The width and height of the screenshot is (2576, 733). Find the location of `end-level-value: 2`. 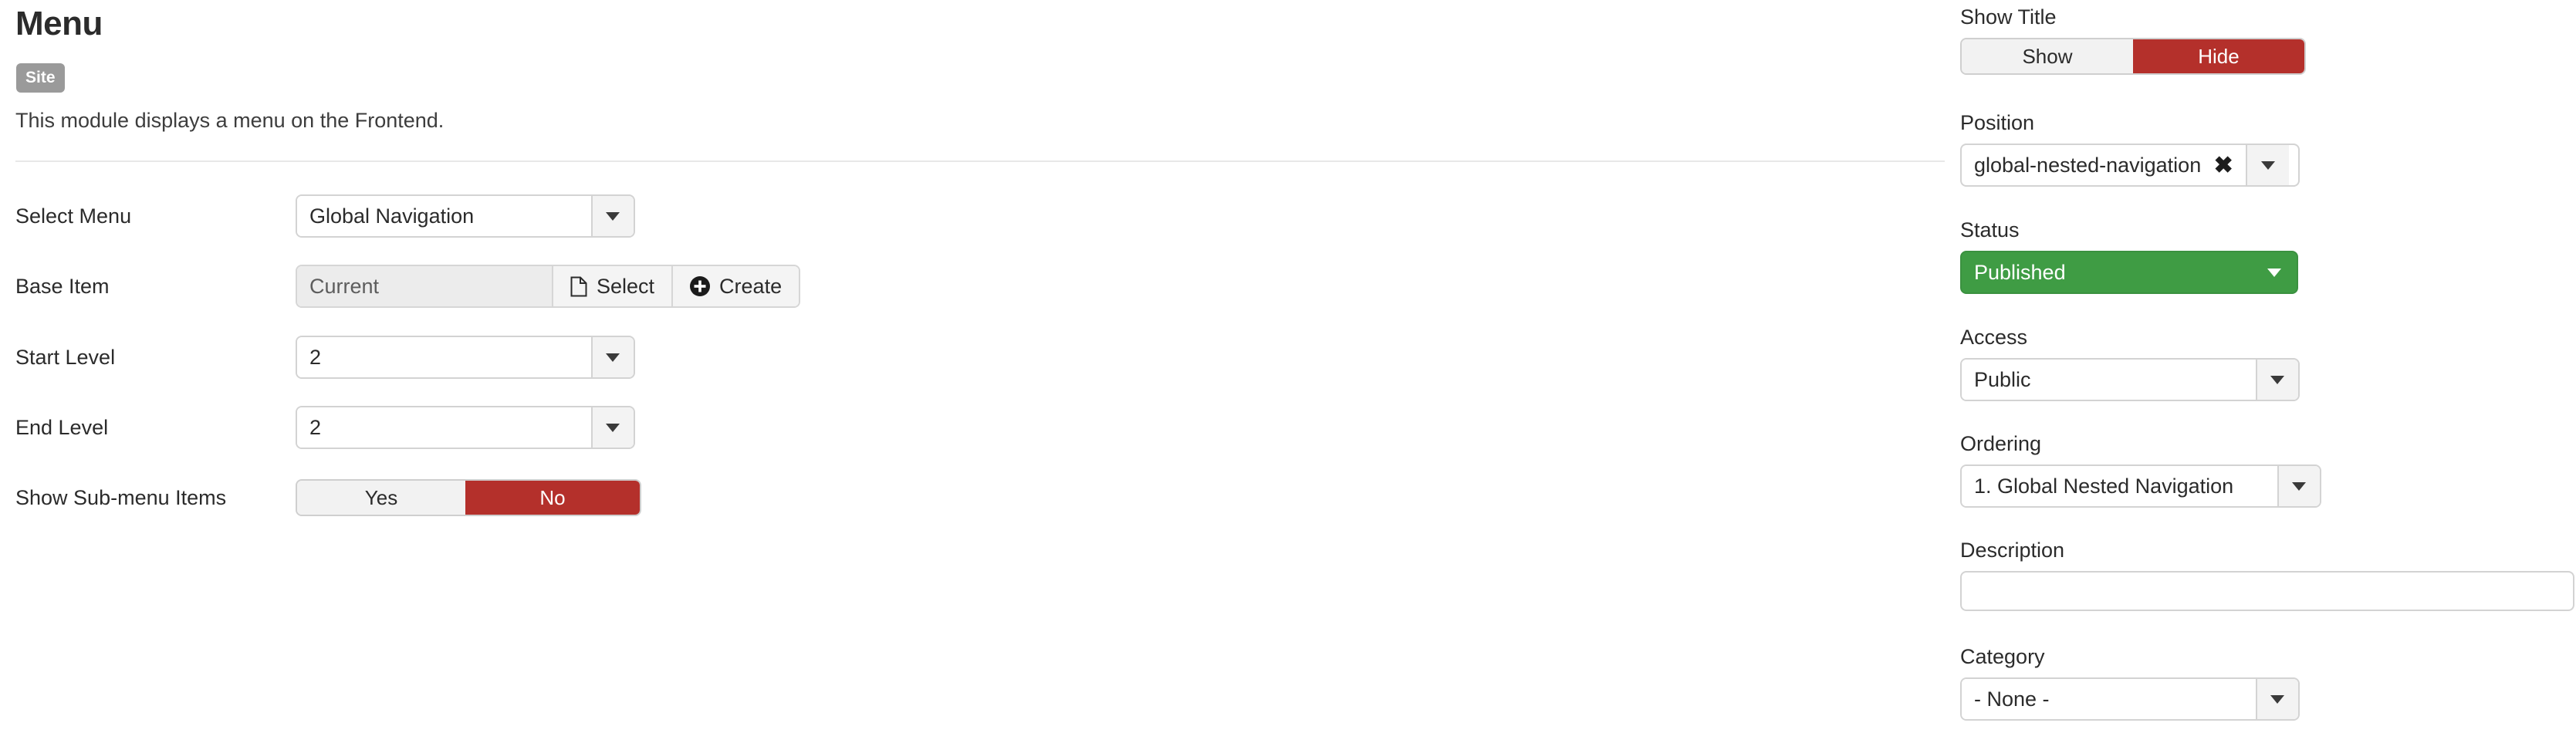

end-level-value: 2 is located at coordinates (444, 427).